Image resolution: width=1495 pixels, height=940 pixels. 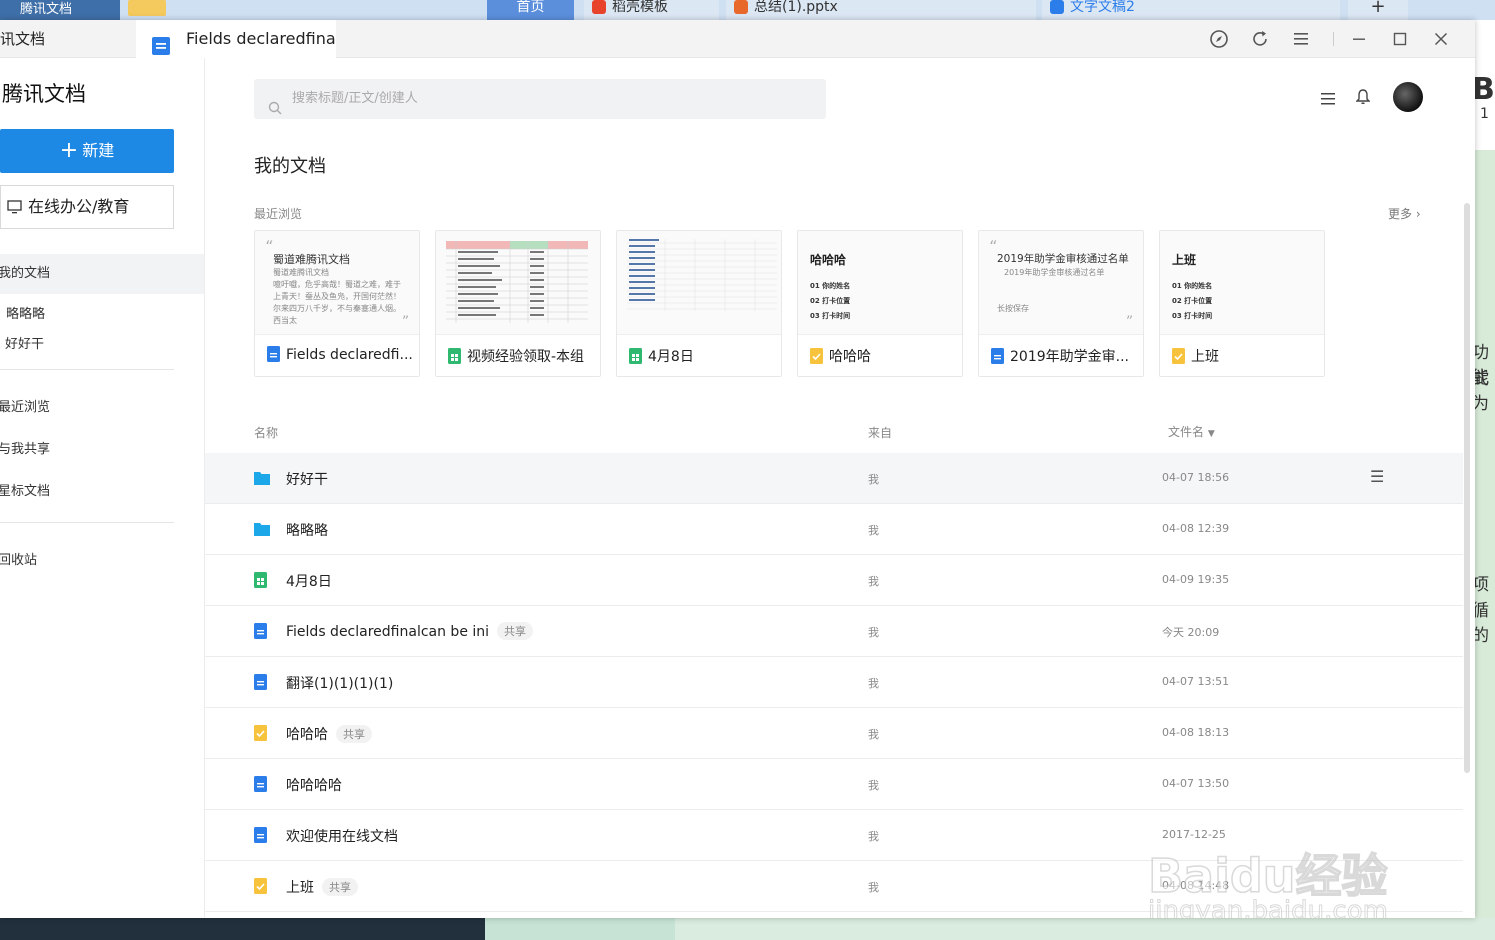 What do you see at coordinates (1085, 929) in the screenshot?
I see `background-desktop` at bounding box center [1085, 929].